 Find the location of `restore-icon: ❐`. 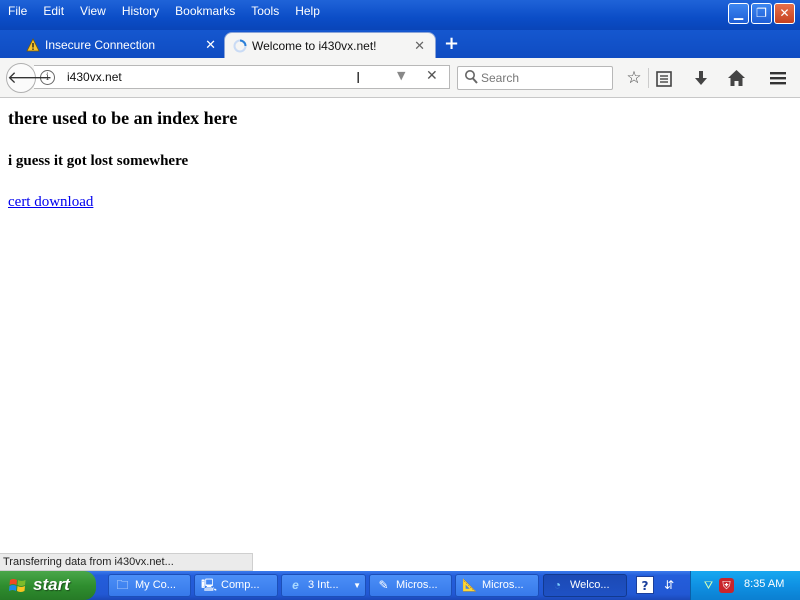

restore-icon: ❐ is located at coordinates (761, 13).